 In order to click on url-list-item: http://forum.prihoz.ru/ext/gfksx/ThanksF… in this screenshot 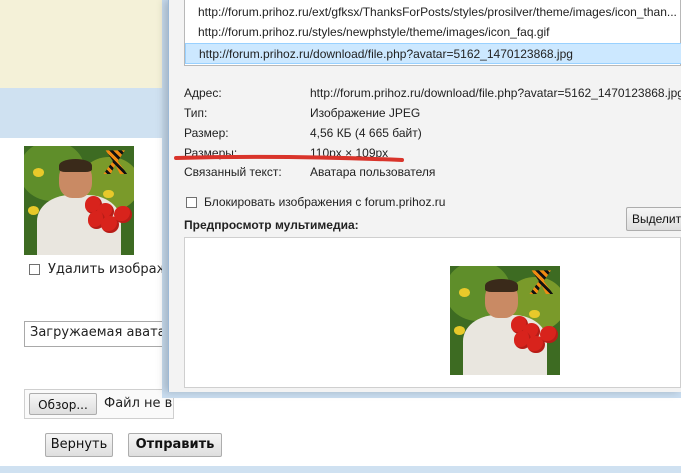, I will do `click(433, 12)`.